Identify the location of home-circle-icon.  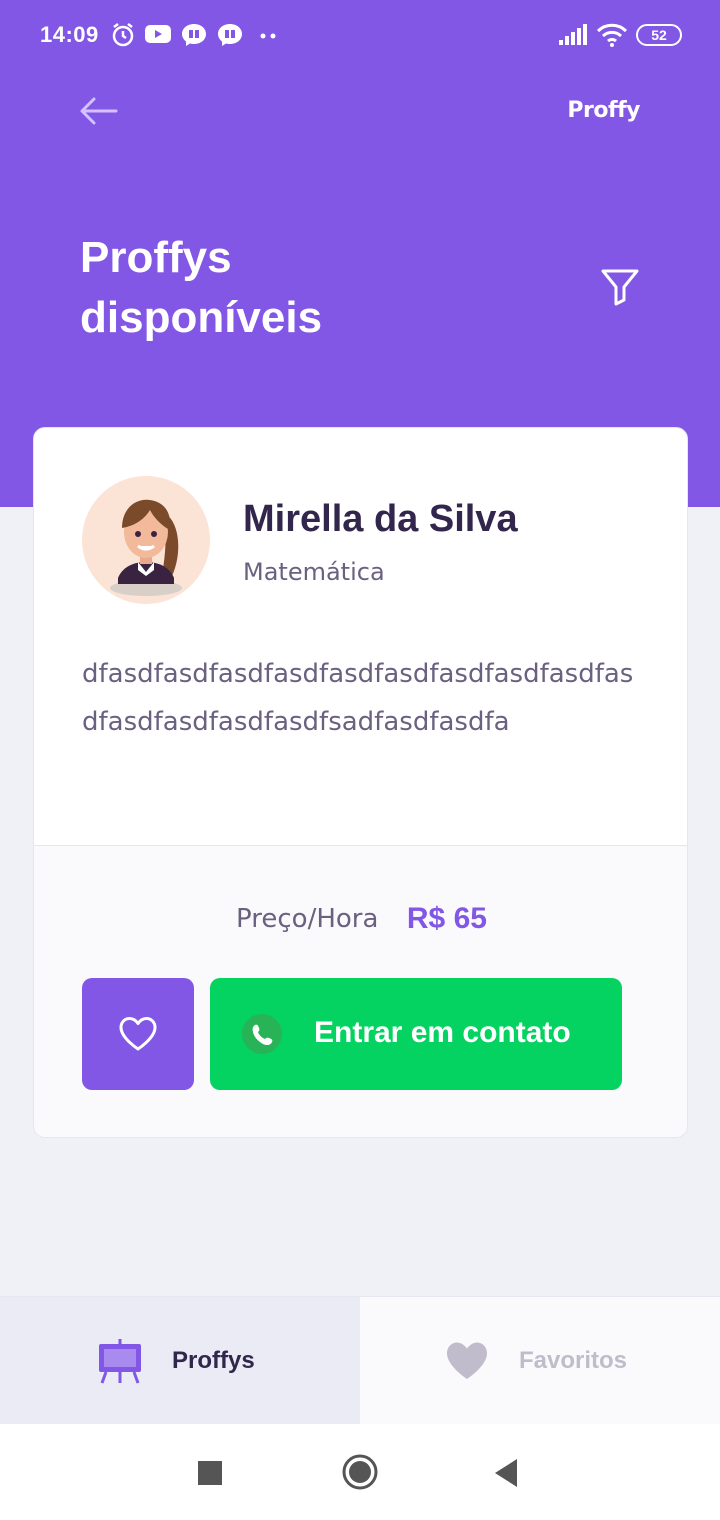
(360, 1472).